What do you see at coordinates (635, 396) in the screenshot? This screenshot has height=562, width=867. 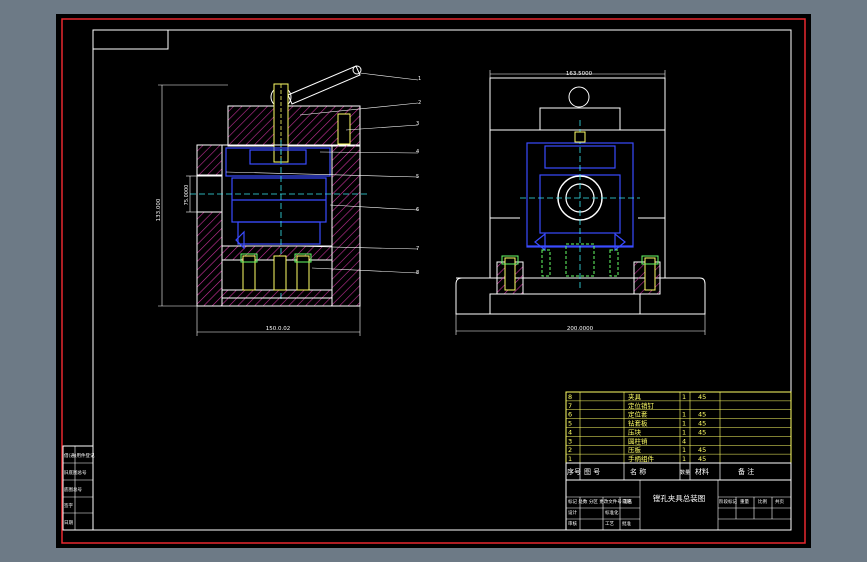 I see `bom-cell-name: 夹具` at bounding box center [635, 396].